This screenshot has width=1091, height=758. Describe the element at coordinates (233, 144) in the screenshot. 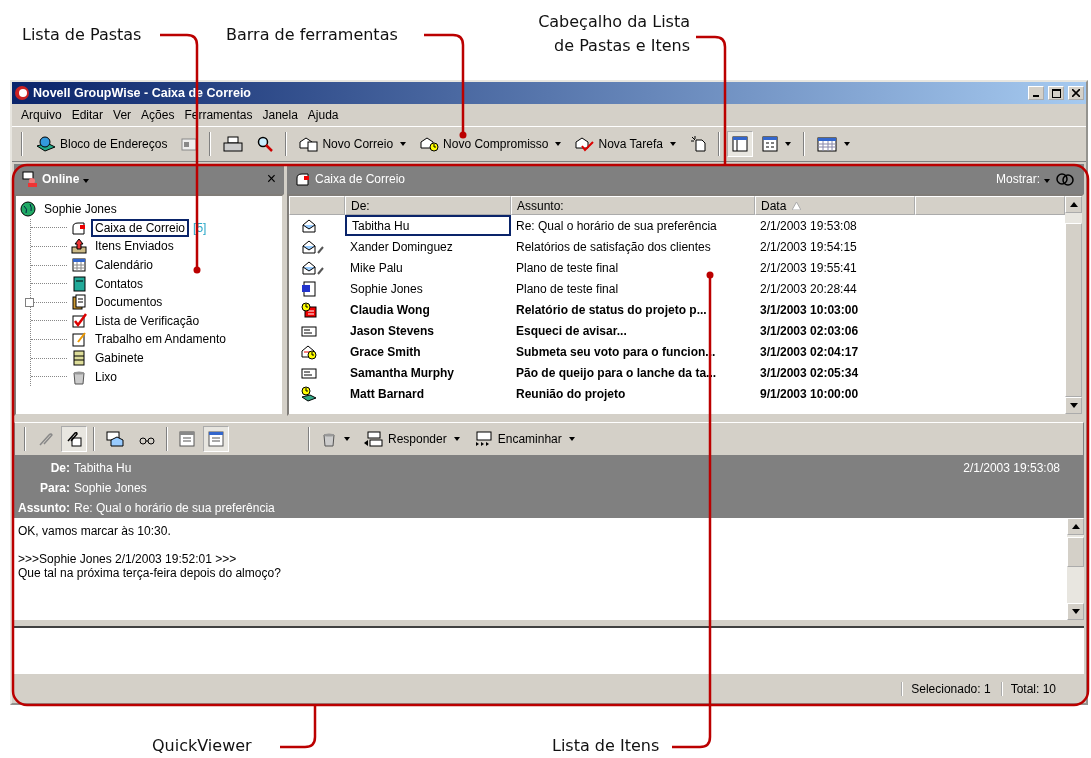

I see `printer-icon` at that location.